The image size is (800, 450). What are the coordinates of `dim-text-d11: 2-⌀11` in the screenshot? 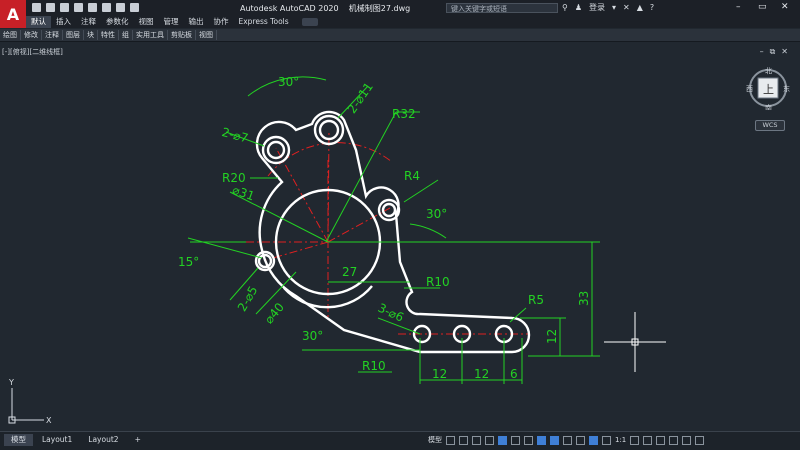 It's located at (360, 98).